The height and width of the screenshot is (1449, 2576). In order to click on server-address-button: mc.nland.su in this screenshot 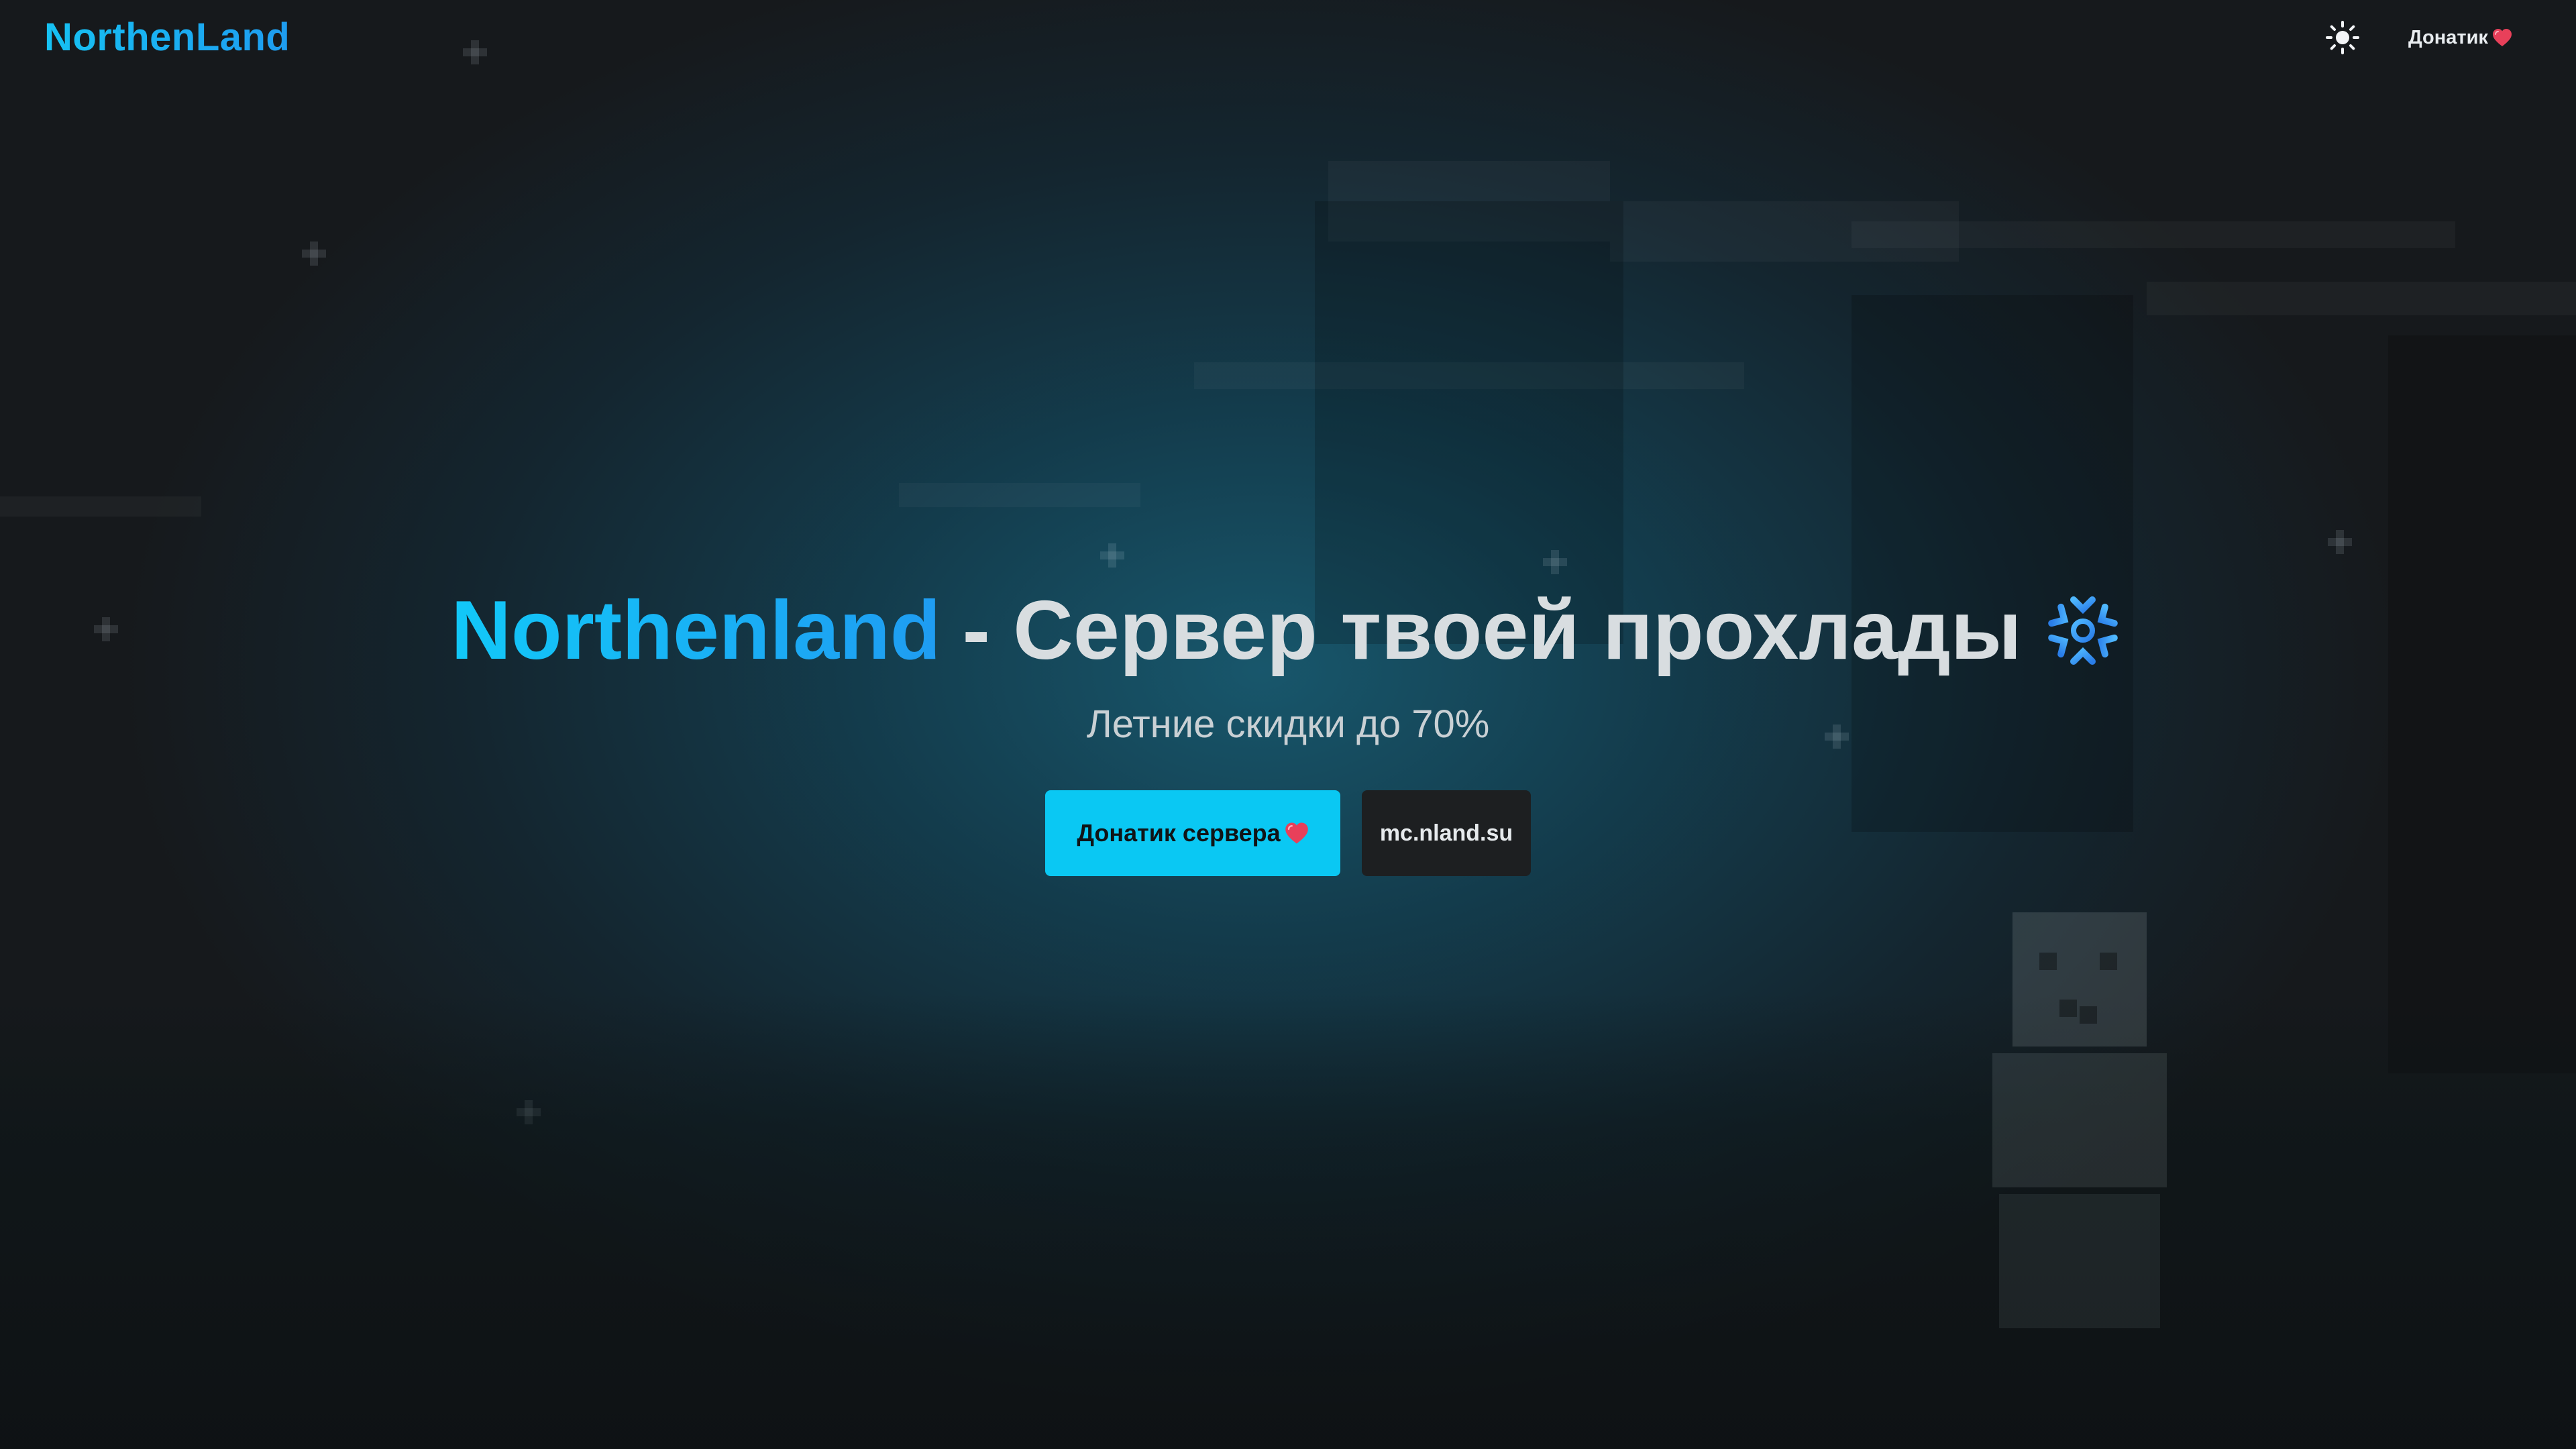, I will do `click(1446, 833)`.